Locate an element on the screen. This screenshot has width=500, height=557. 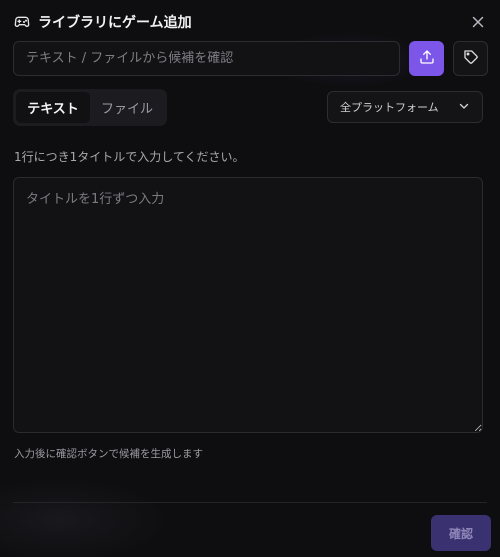
platform-select: 全プラットフォーム is located at coordinates (405, 107).